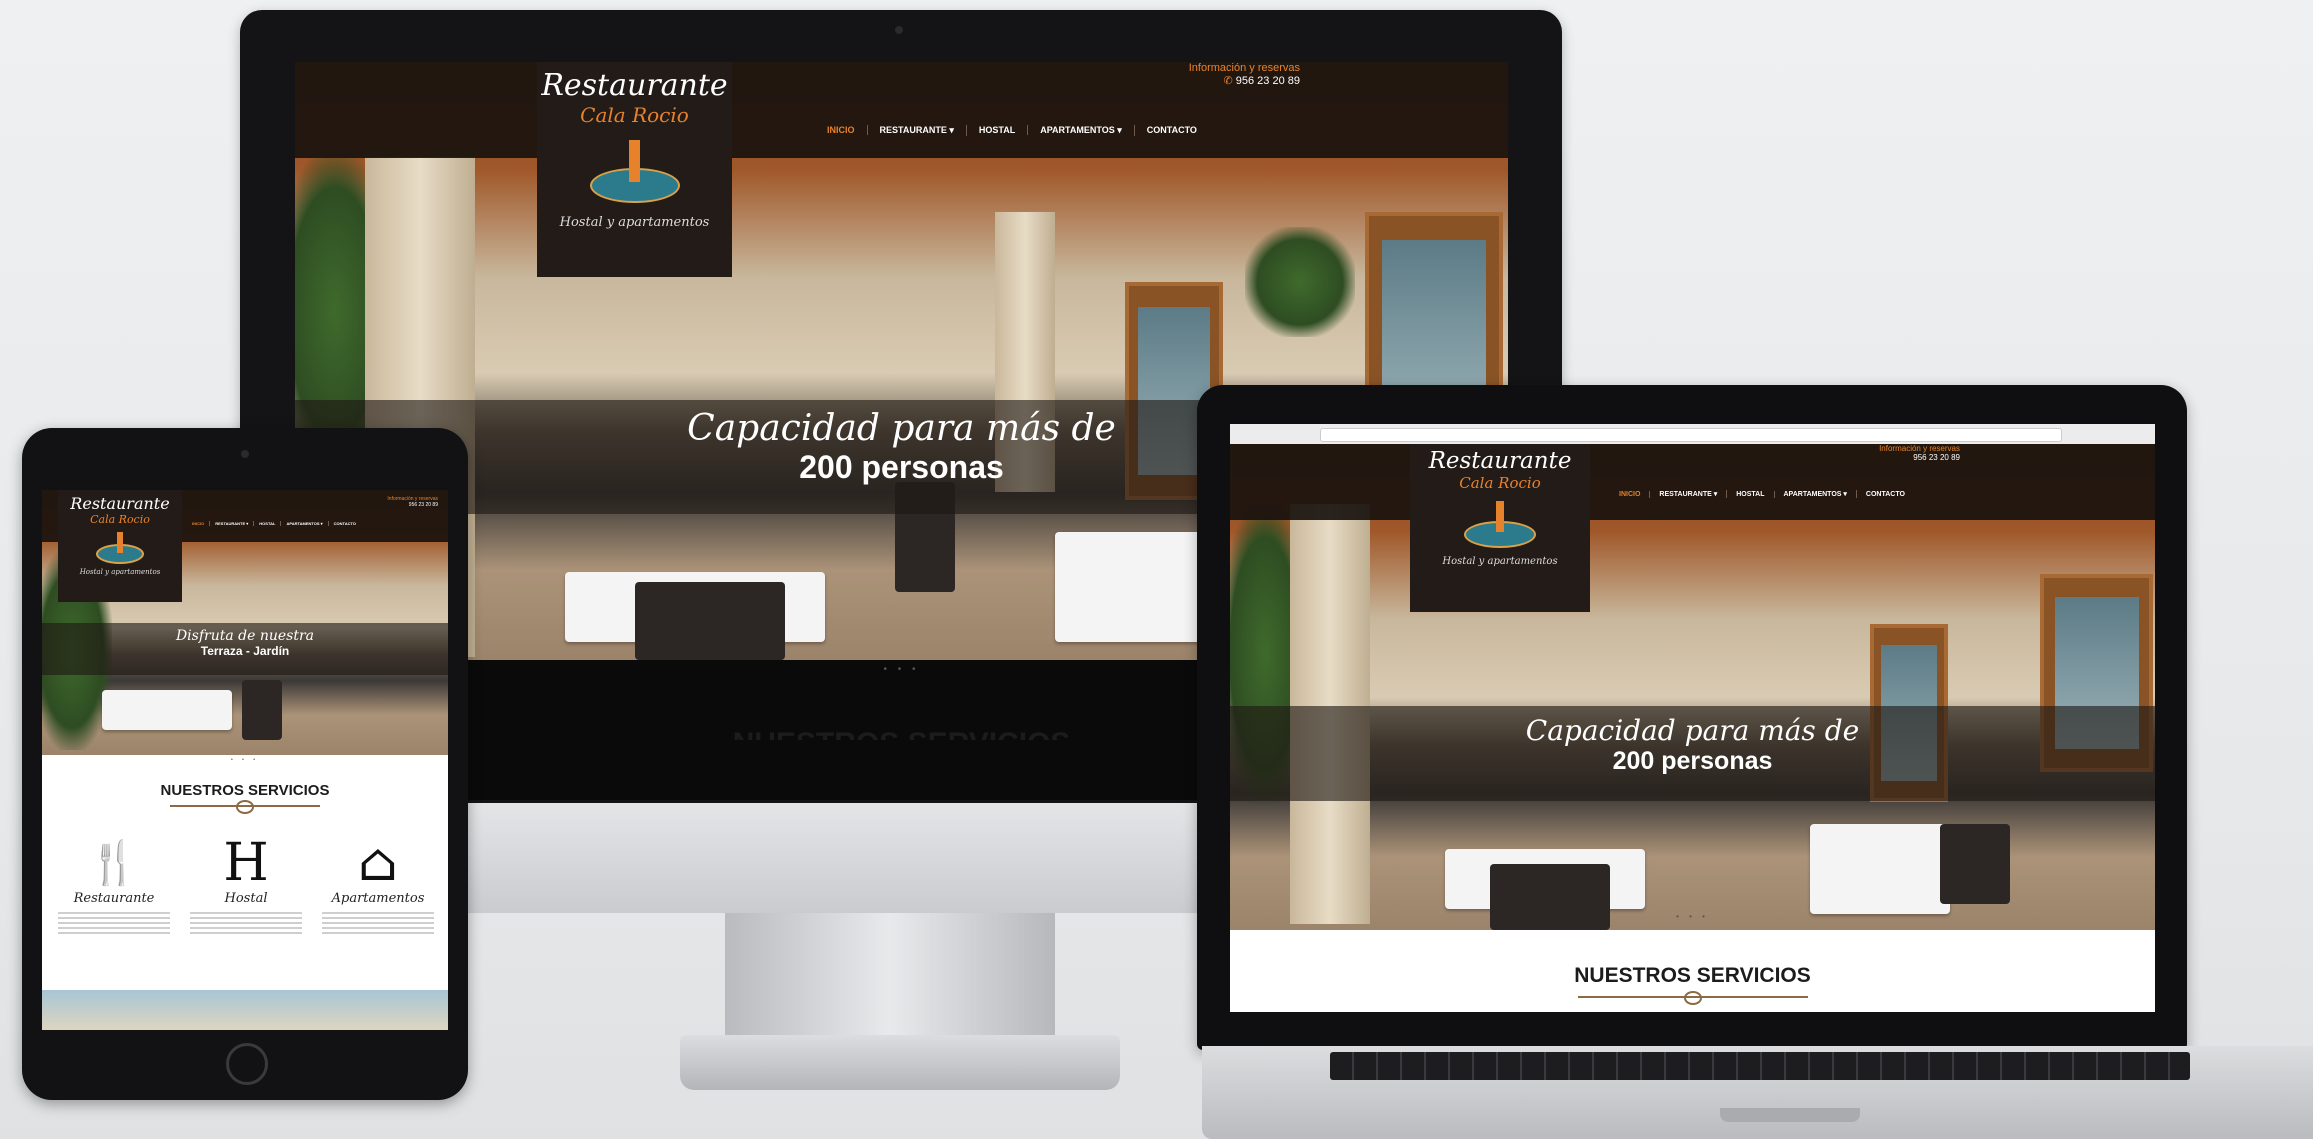 This screenshot has height=1139, width=2313. I want to click on browser-address-bar, so click(1691, 435).